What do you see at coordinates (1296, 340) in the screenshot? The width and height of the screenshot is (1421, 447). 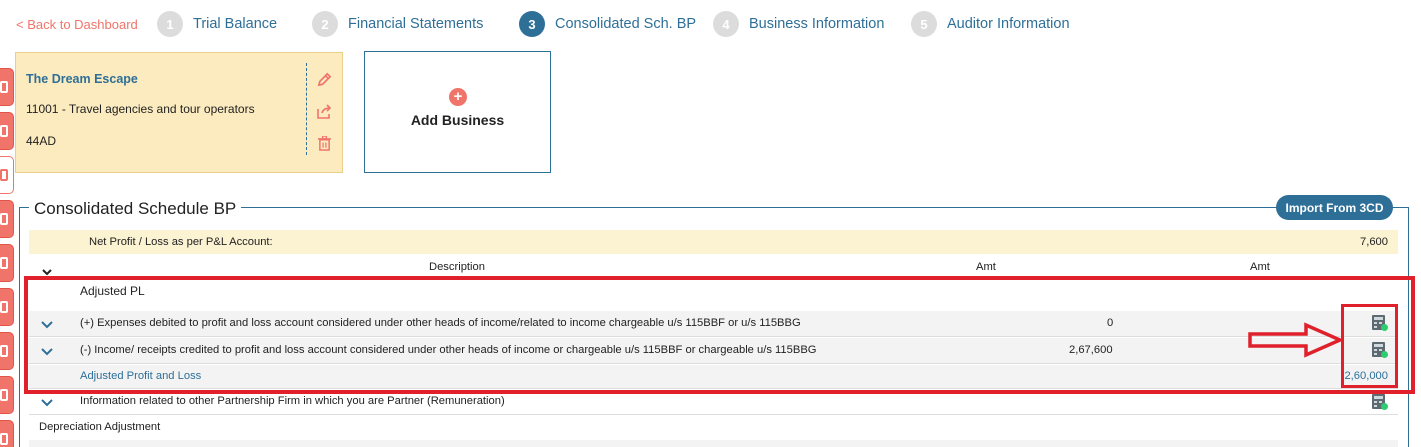 I see `annotation-arrow` at bounding box center [1296, 340].